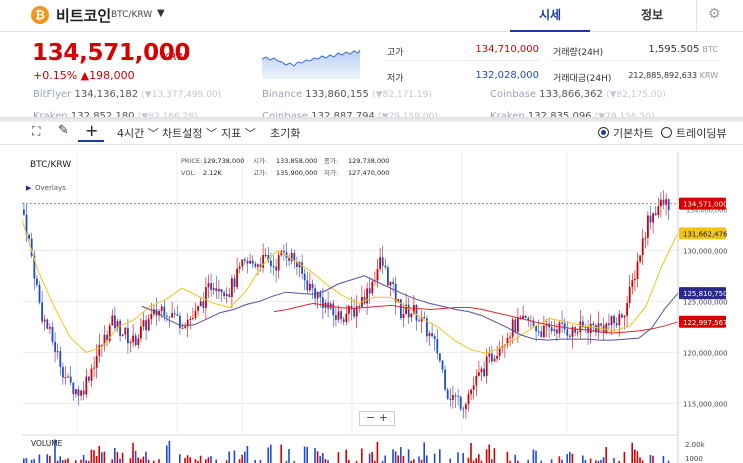 Image resolution: width=743 pixels, height=463 pixels. I want to click on coin-name: 비트코인, so click(83, 15).